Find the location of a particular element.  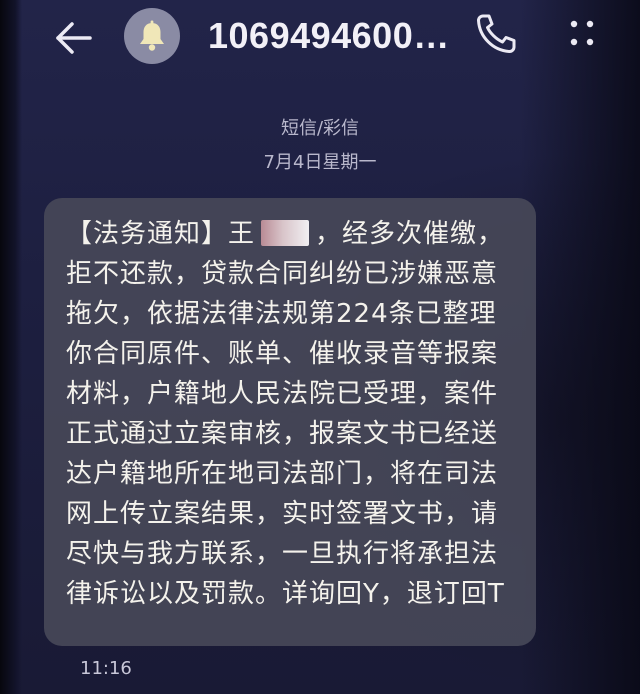

message-timestamp: 11:16 is located at coordinates (106, 668).